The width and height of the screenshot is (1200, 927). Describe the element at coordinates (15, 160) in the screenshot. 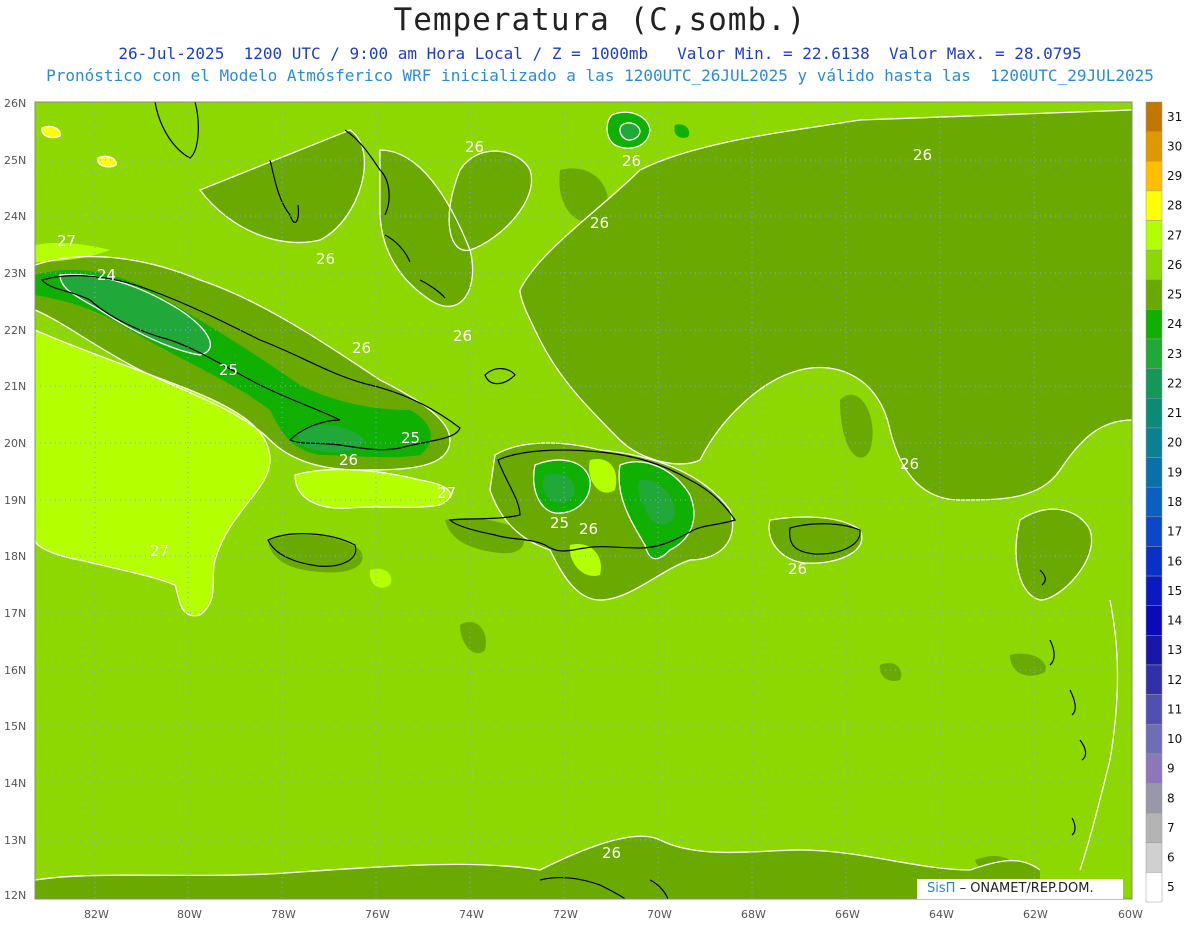

I see `lat-label: 25N` at that location.